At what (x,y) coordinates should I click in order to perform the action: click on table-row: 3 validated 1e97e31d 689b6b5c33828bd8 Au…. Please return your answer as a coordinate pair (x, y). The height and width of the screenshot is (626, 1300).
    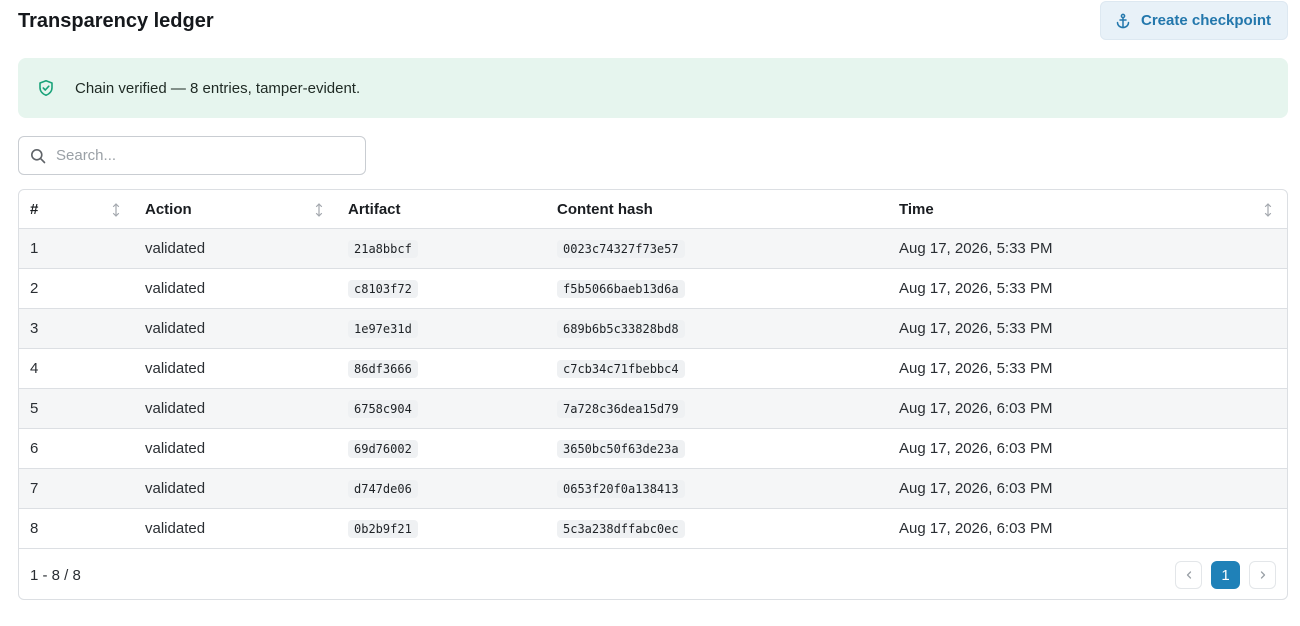
    Looking at the image, I should click on (653, 329).